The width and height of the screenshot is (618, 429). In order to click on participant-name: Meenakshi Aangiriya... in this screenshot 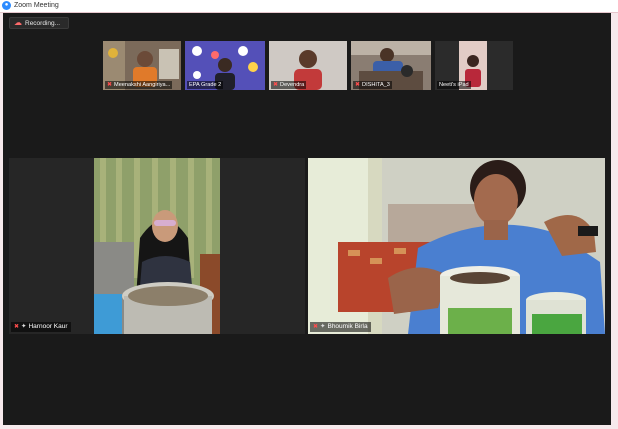, I will do `click(142, 85)`.